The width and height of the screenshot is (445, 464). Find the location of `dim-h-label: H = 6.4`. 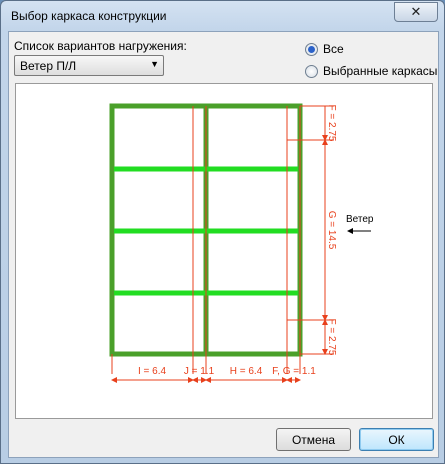

dim-h-label: H = 6.4 is located at coordinates (246, 371).